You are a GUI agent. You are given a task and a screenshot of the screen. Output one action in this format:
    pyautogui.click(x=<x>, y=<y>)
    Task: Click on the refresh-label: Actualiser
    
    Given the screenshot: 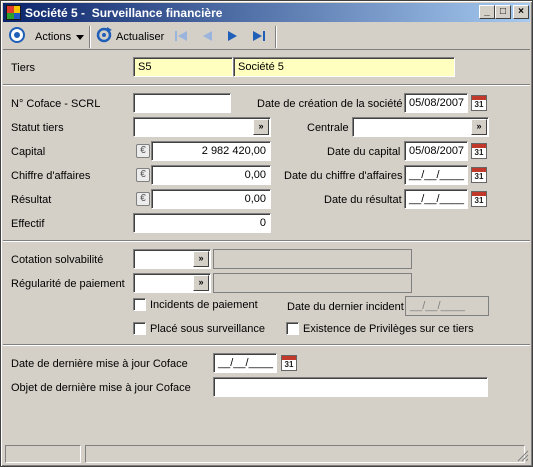 What is the action you would take?
    pyautogui.click(x=140, y=37)
    